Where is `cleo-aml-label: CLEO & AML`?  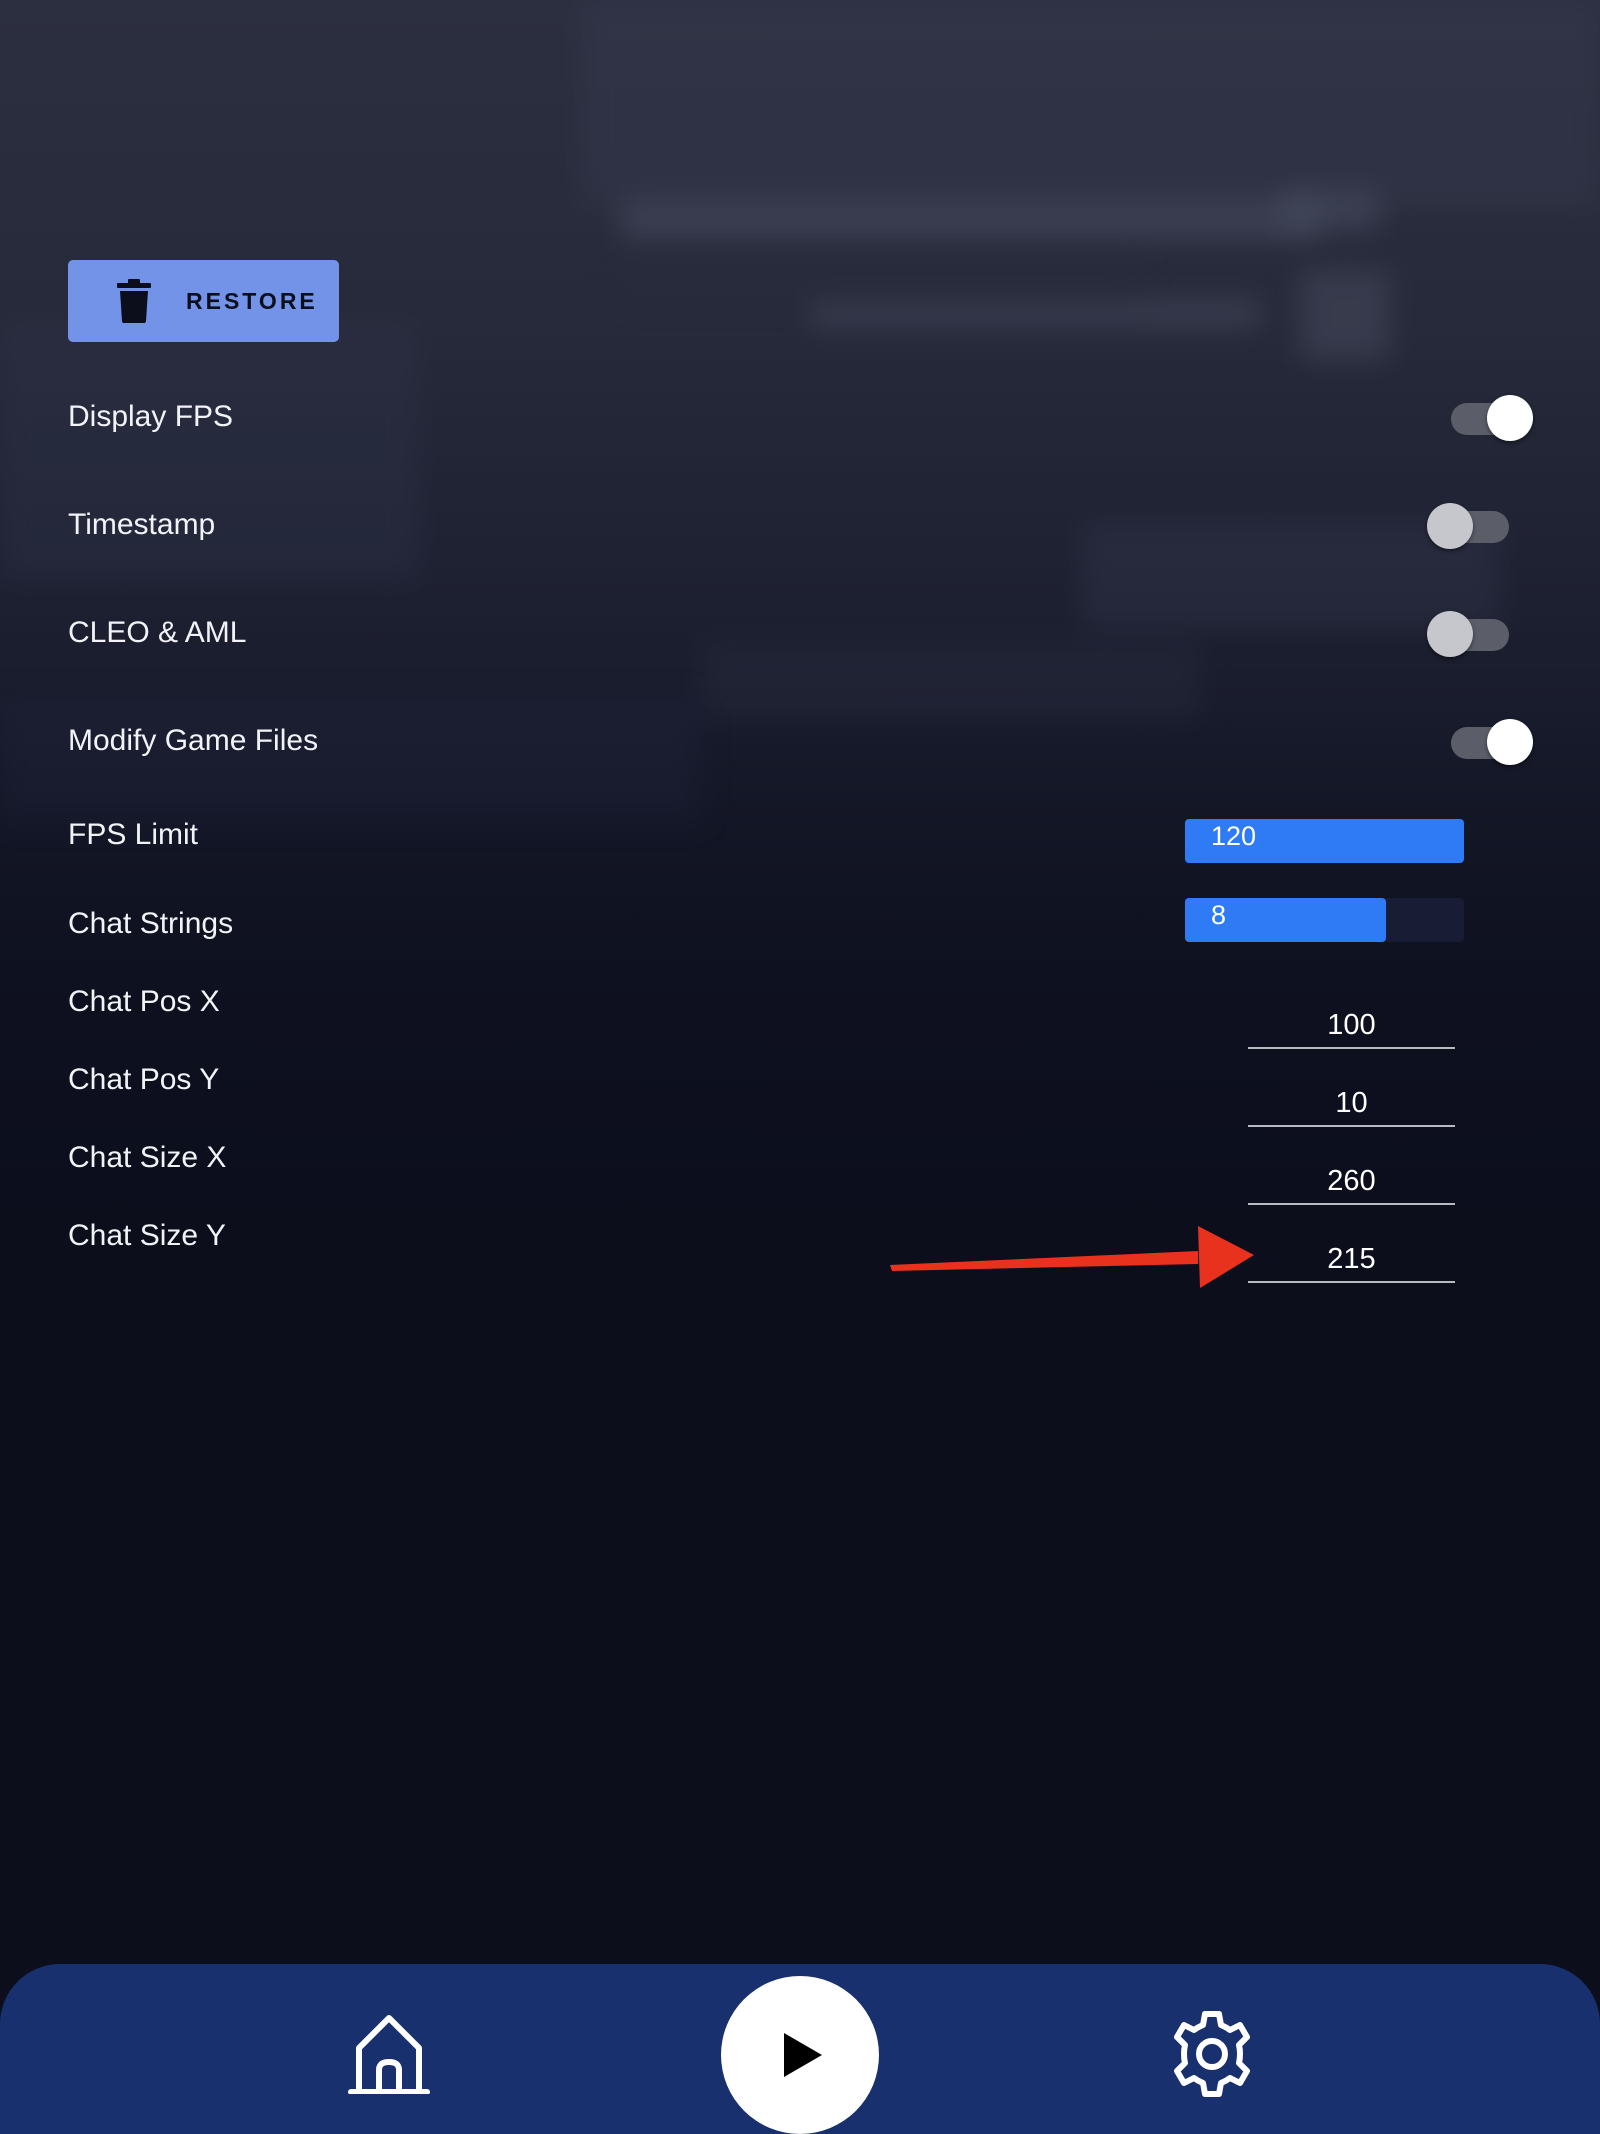 cleo-aml-label: CLEO & AML is located at coordinates (157, 632).